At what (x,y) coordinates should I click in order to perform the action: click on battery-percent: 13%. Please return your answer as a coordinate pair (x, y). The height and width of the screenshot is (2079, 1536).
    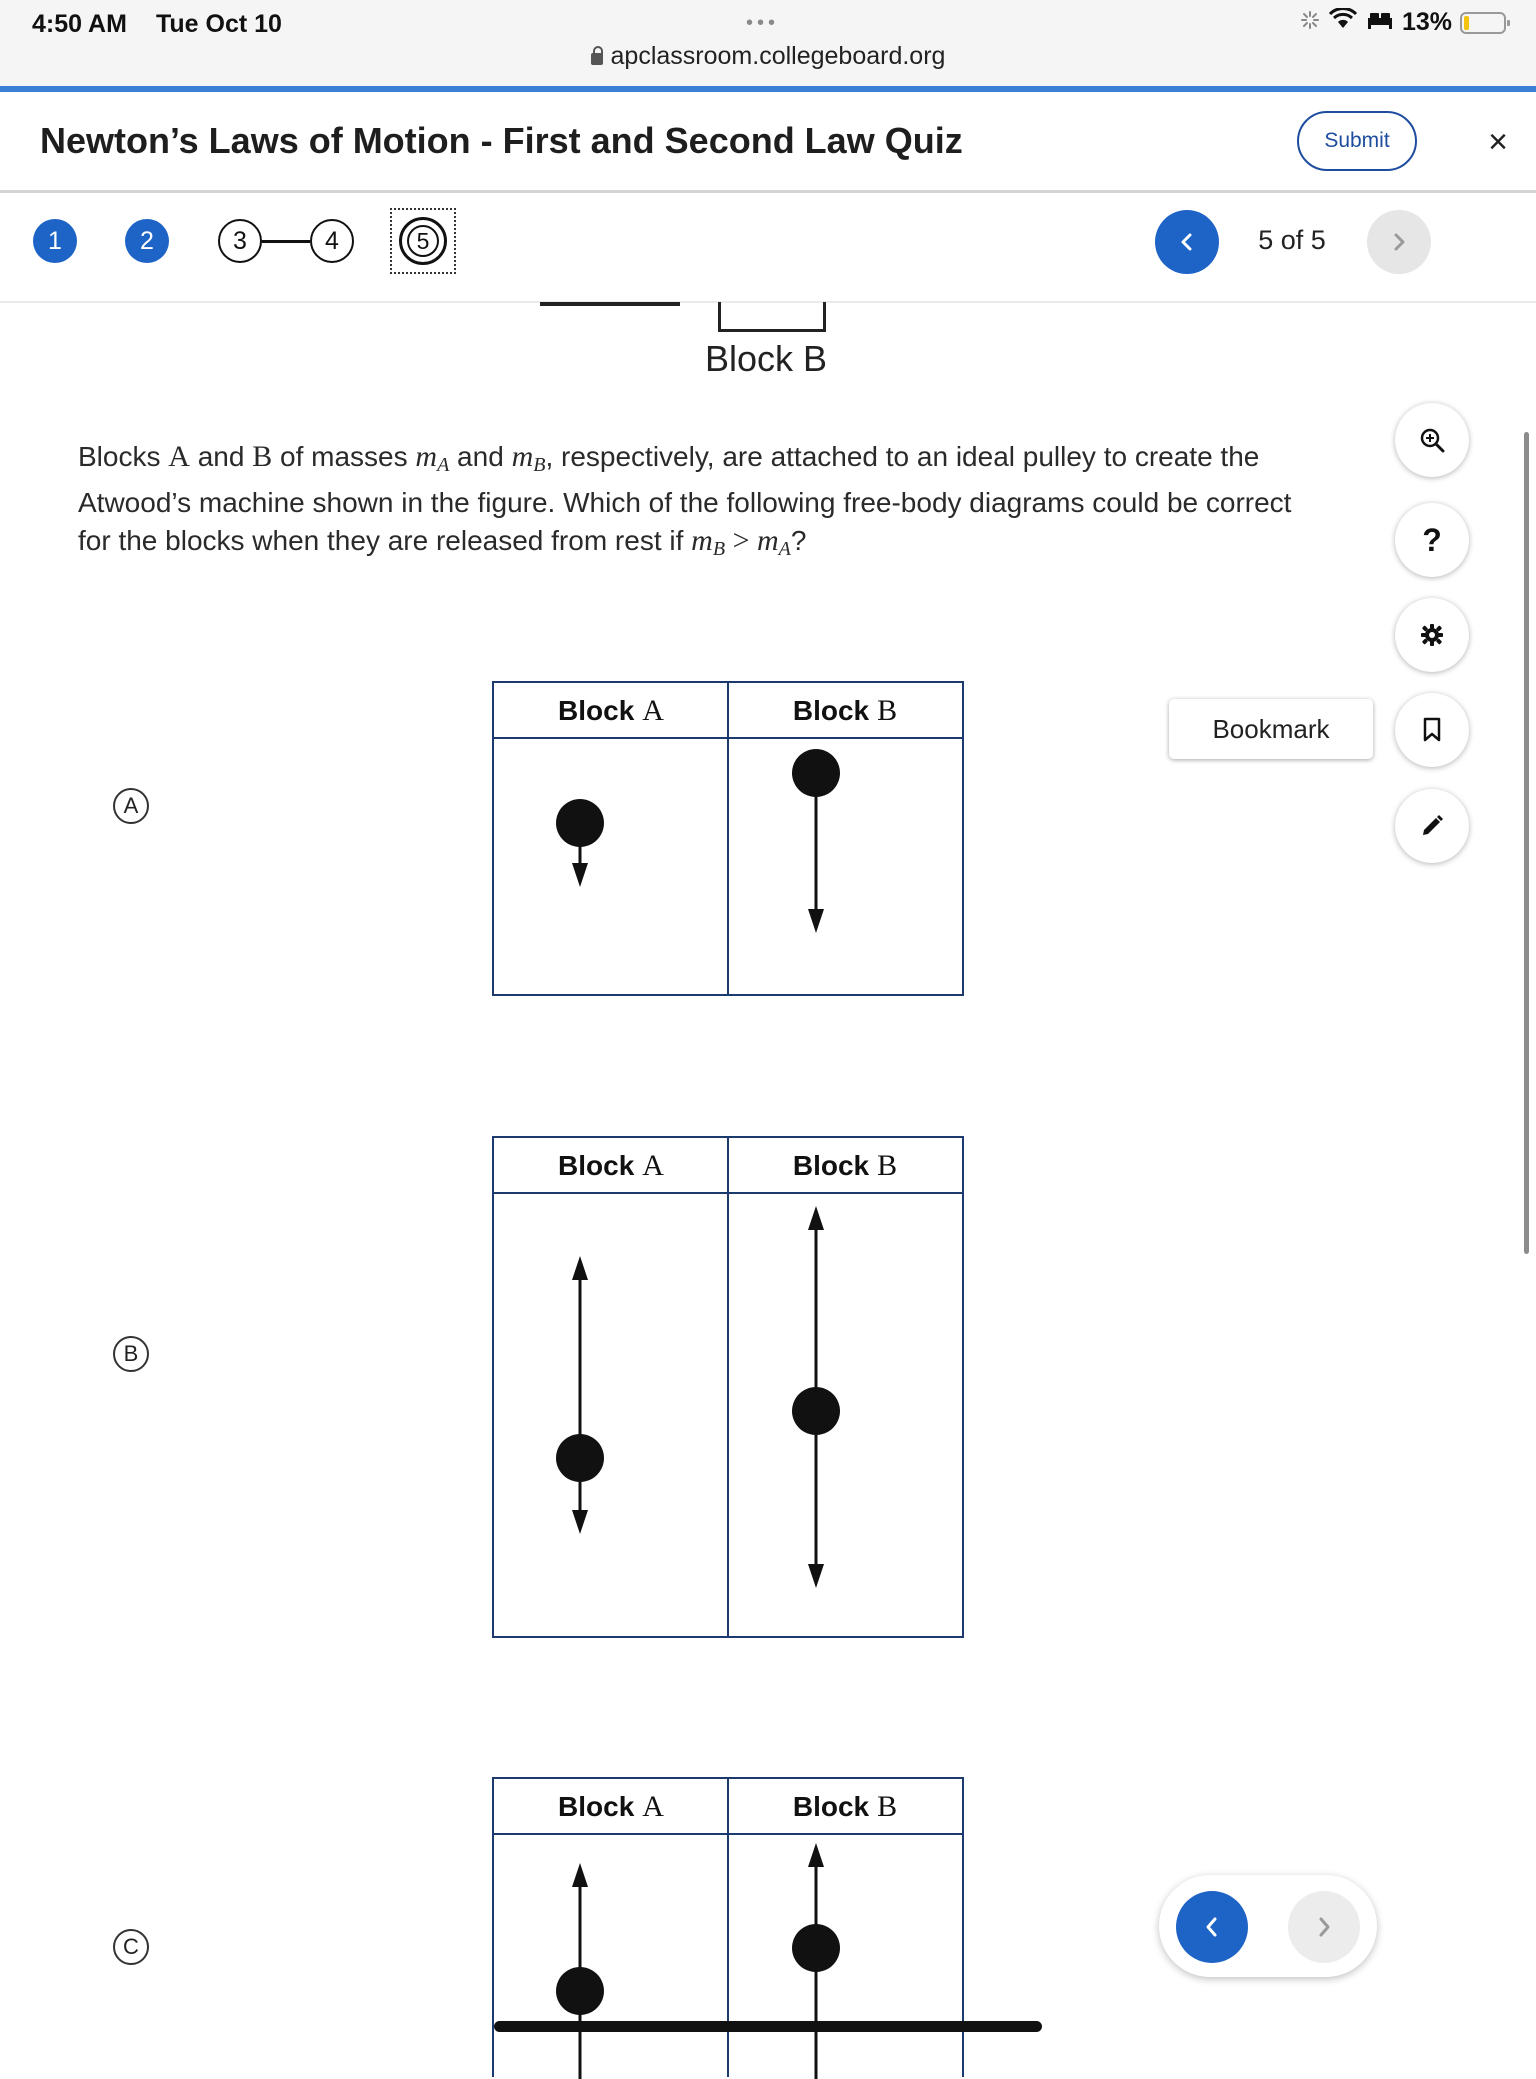
    Looking at the image, I should click on (1426, 22).